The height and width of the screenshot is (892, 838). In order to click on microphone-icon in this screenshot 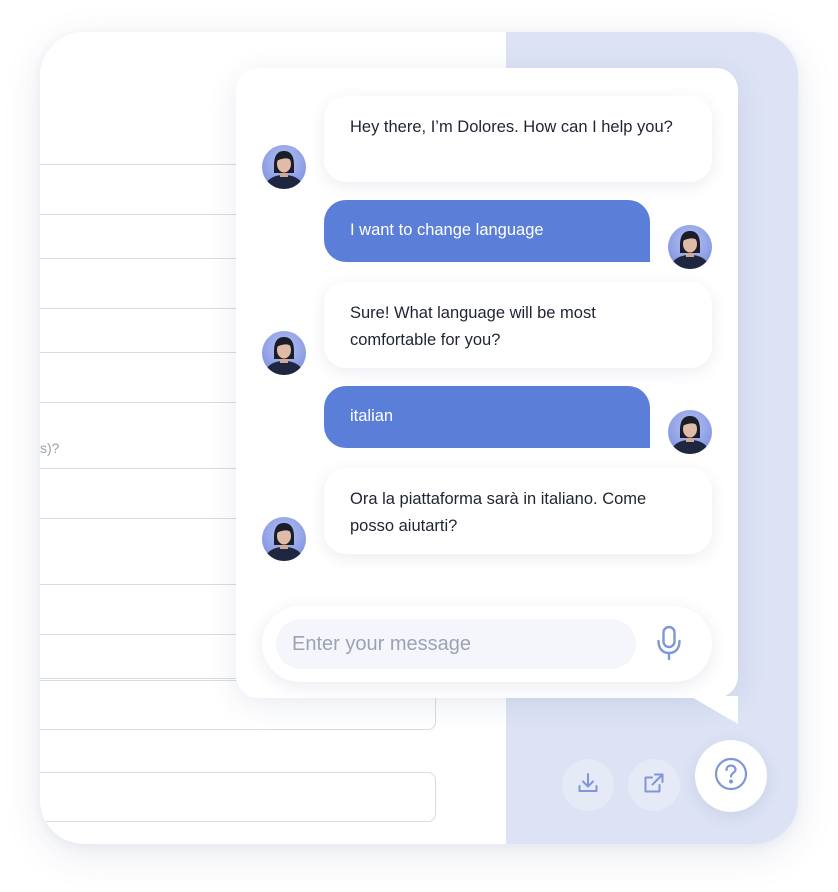, I will do `click(669, 643)`.